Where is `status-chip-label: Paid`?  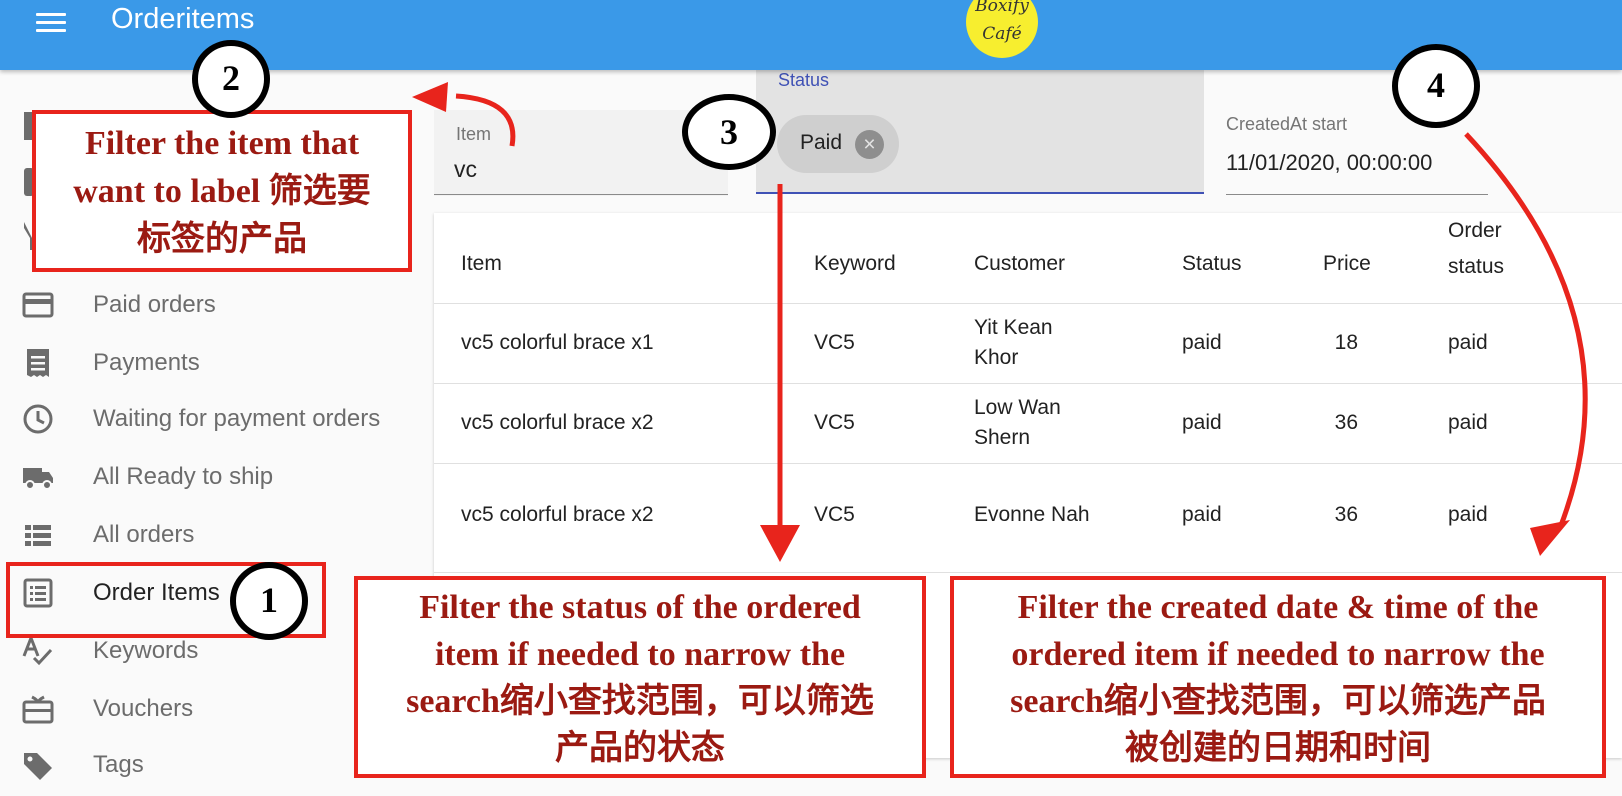 status-chip-label: Paid is located at coordinates (821, 142).